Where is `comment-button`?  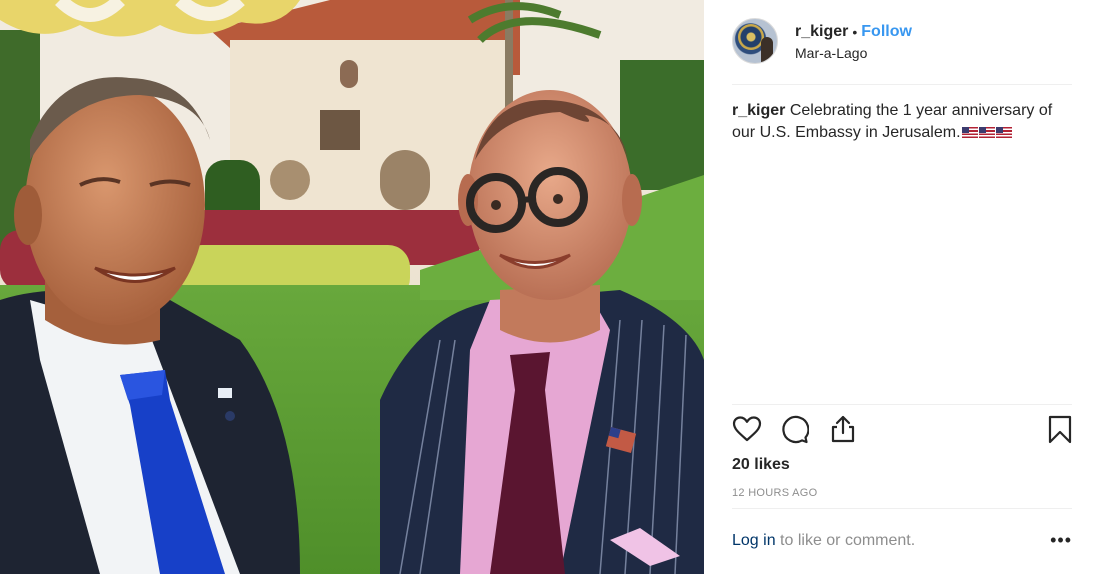 comment-button is located at coordinates (794, 429).